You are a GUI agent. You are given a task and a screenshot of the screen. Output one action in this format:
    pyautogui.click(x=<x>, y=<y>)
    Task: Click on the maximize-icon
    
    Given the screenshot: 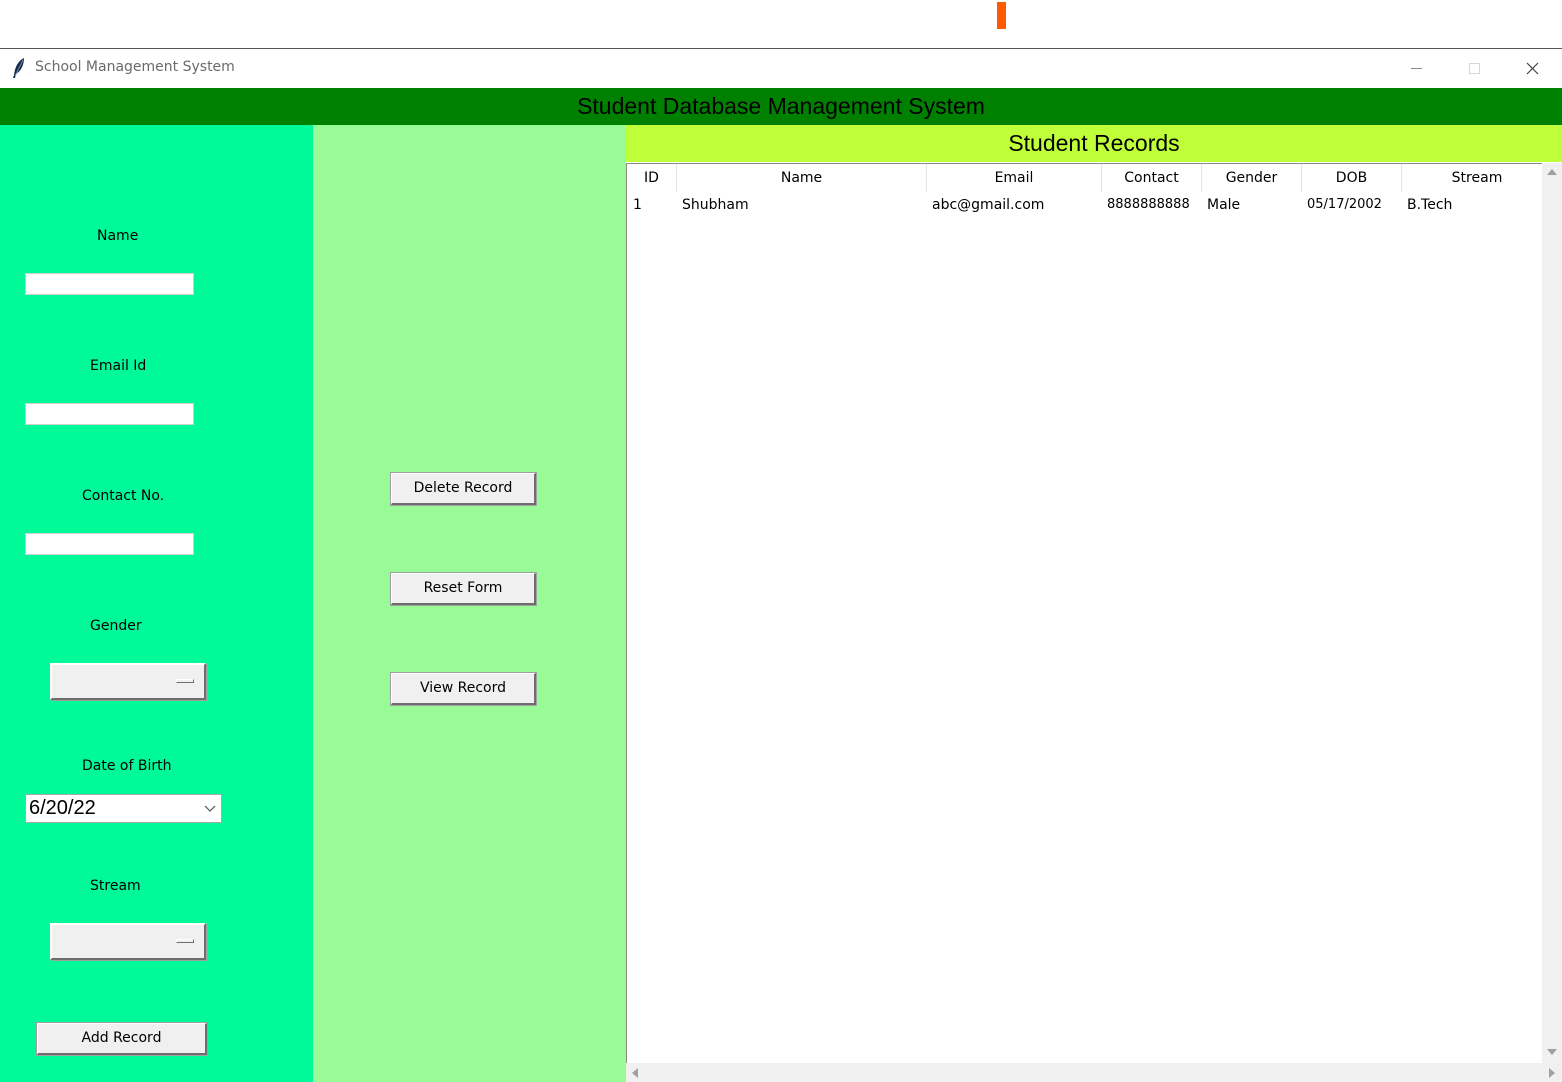 What is the action you would take?
    pyautogui.click(x=1474, y=68)
    